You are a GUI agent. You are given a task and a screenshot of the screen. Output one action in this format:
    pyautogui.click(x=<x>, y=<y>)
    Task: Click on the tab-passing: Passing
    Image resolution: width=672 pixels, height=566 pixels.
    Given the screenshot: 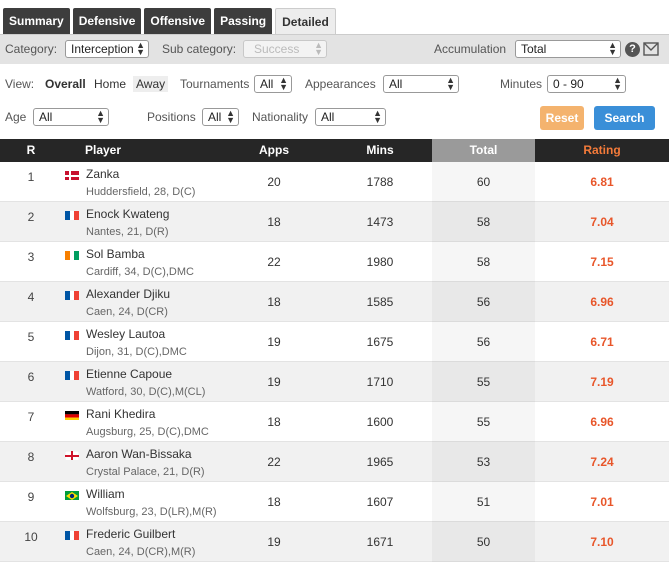 What is the action you would take?
    pyautogui.click(x=243, y=21)
    